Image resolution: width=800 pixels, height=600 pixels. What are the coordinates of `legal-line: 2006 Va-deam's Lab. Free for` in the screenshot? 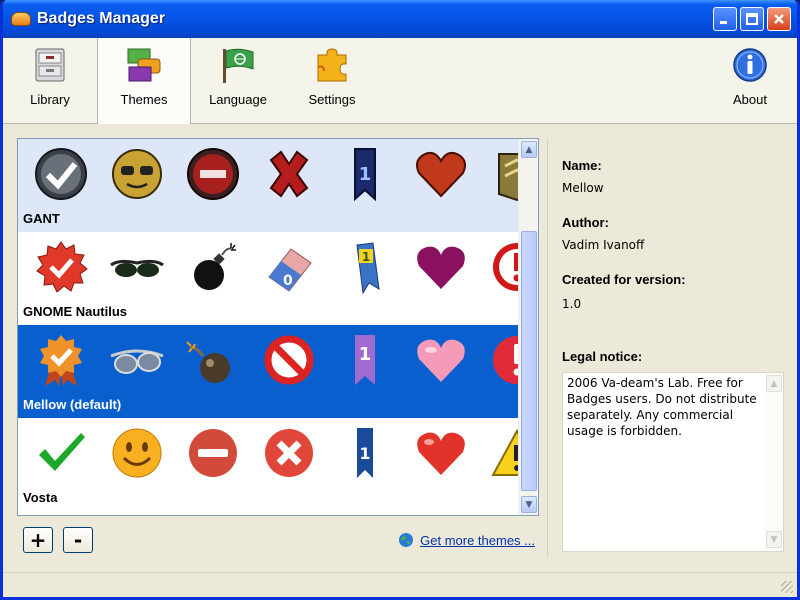 It's located at (655, 383).